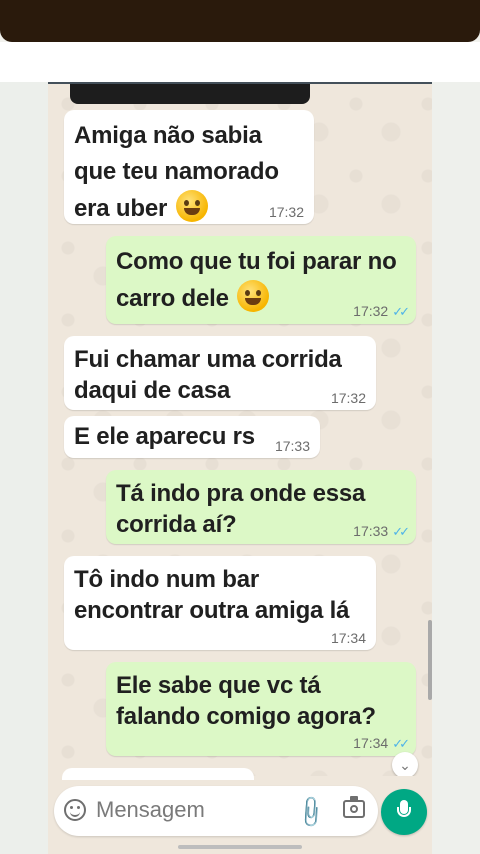  What do you see at coordinates (24, 468) in the screenshot?
I see `left-margin` at bounding box center [24, 468].